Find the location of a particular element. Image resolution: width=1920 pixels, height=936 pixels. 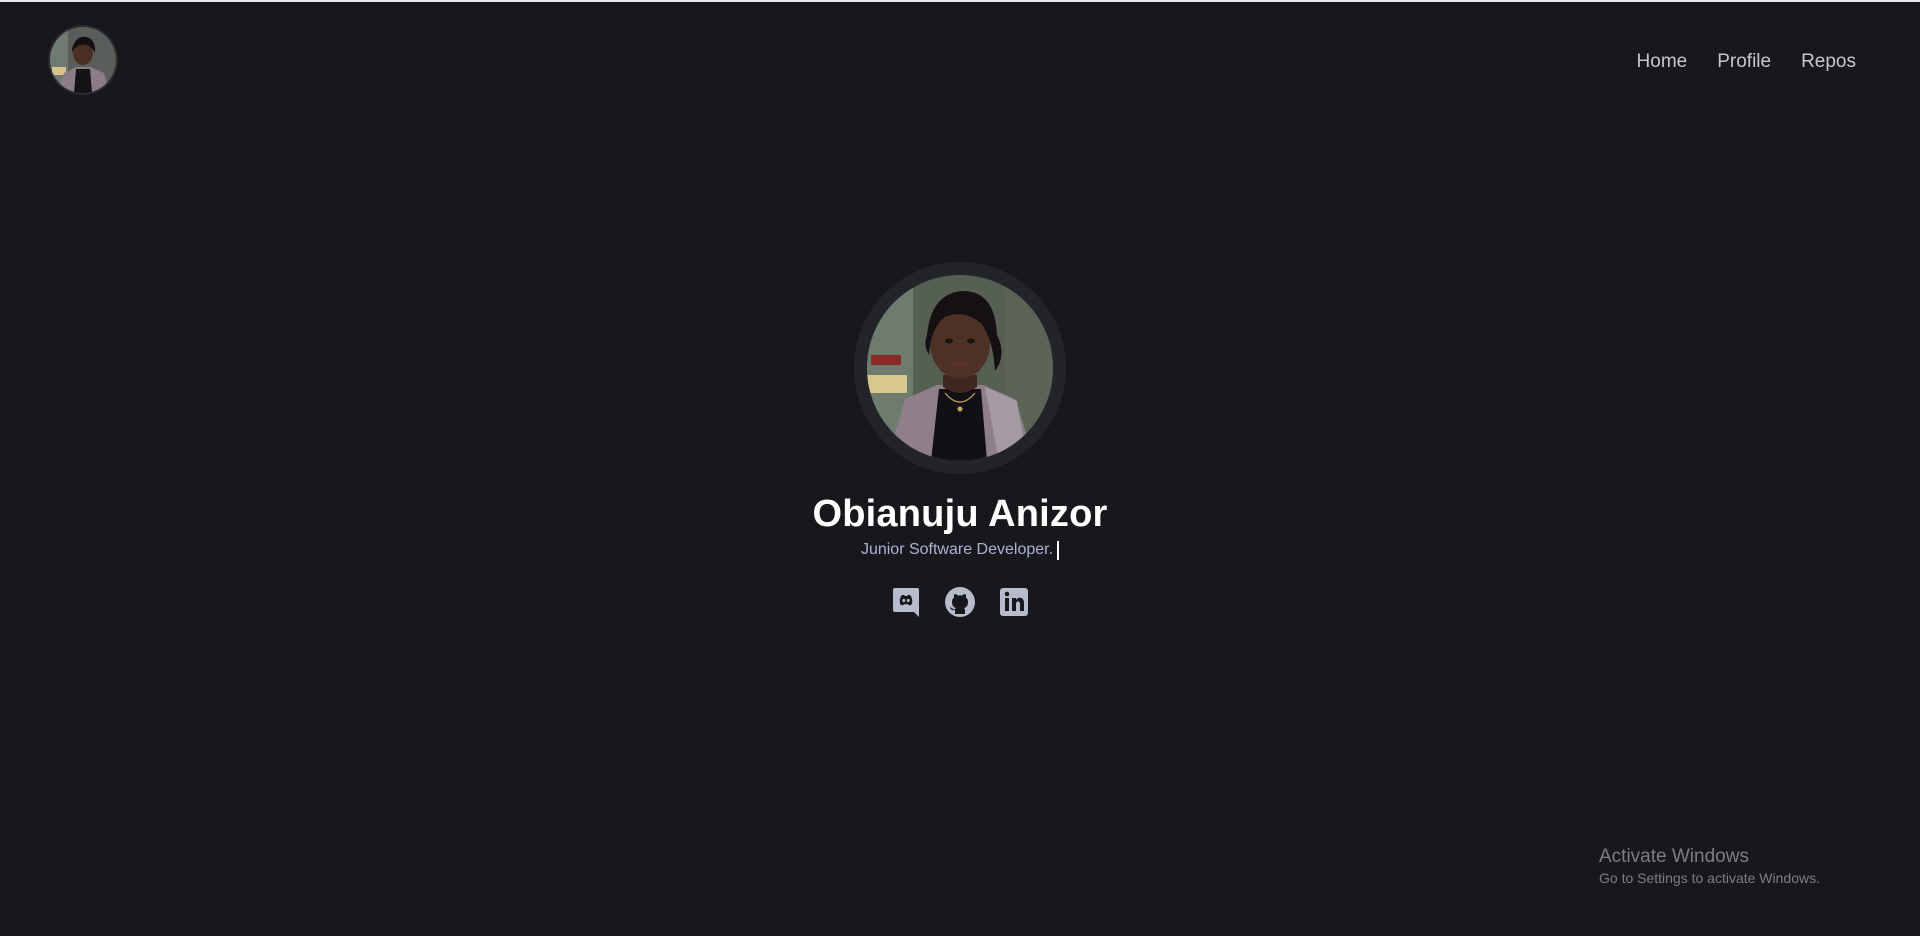

linkedin-link is located at coordinates (1014, 602).